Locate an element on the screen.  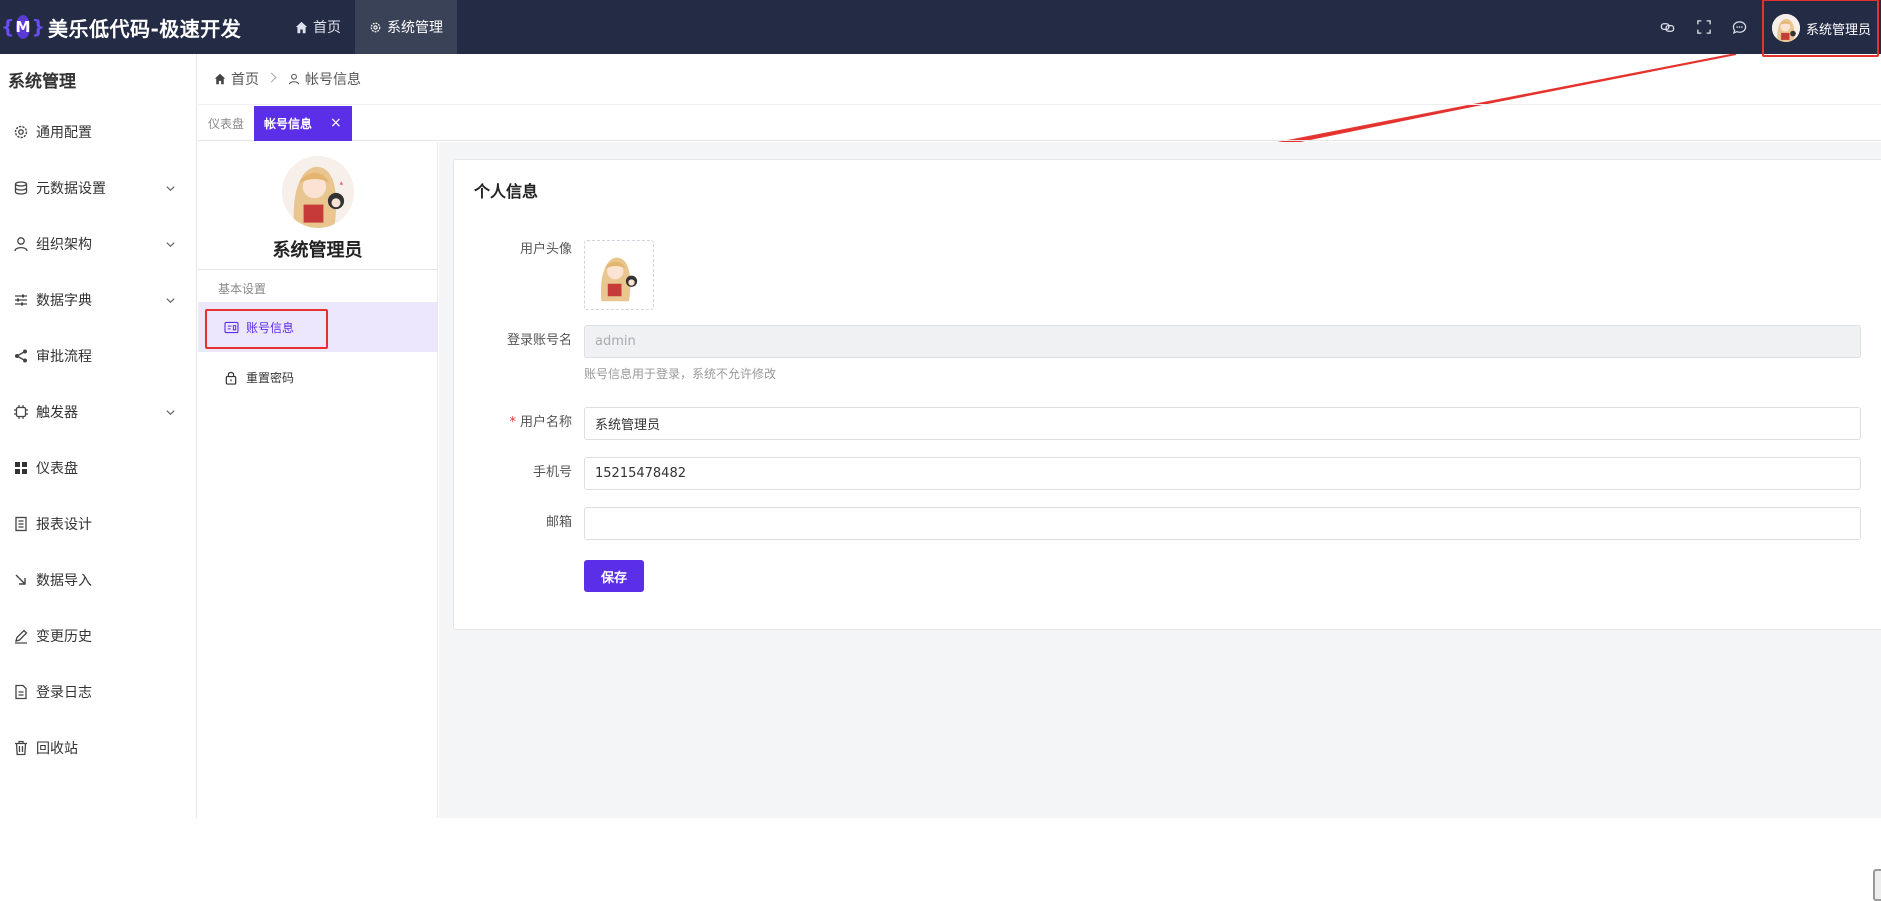
profile-panel: 系统管理员 基本设置 账号信息 重置密码 is located at coordinates (318, 480).